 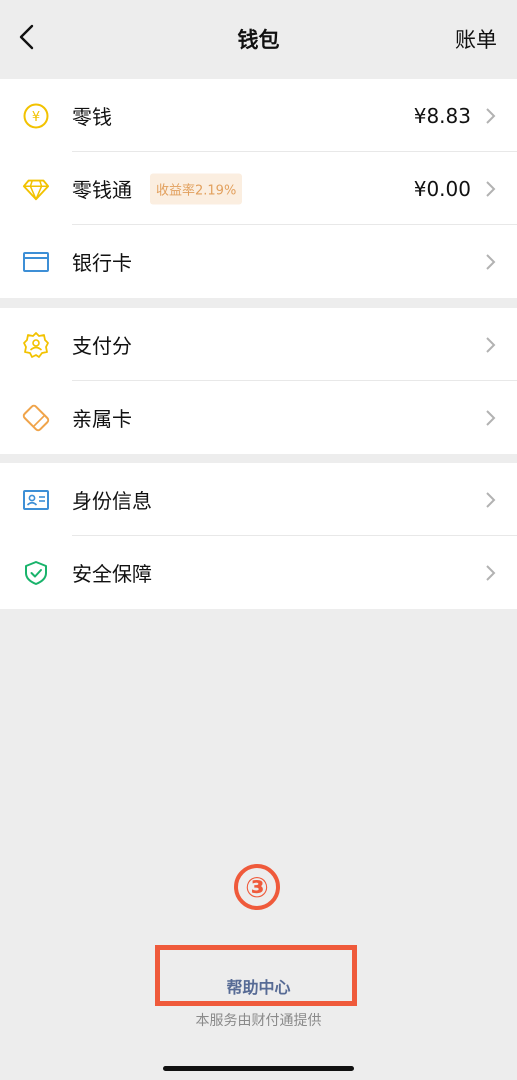 I want to click on list-item-lingqiantong: 零钱通 收益率2.19% ¥0.00, so click(x=258, y=188).